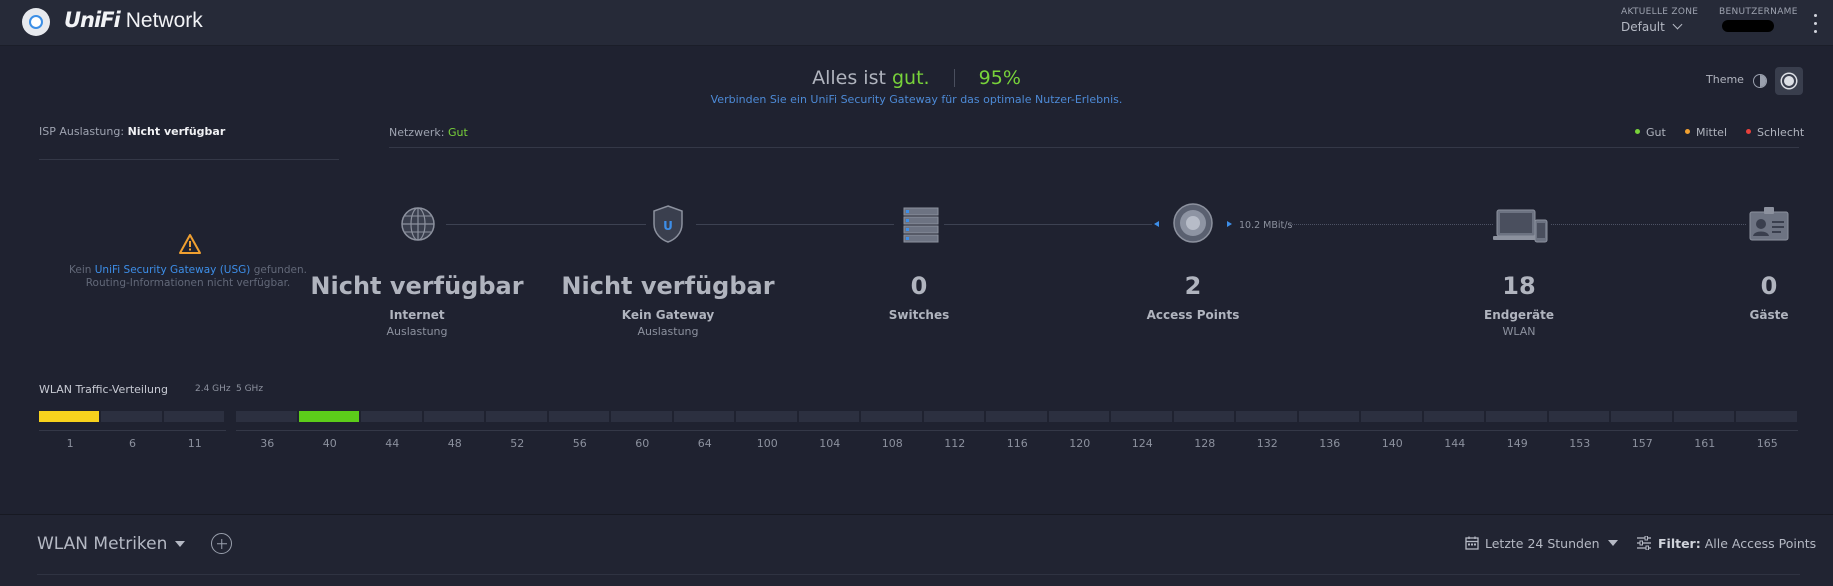 This screenshot has height=586, width=1833. Describe the element at coordinates (767, 443) in the screenshot. I see `channel-number: 100` at that location.